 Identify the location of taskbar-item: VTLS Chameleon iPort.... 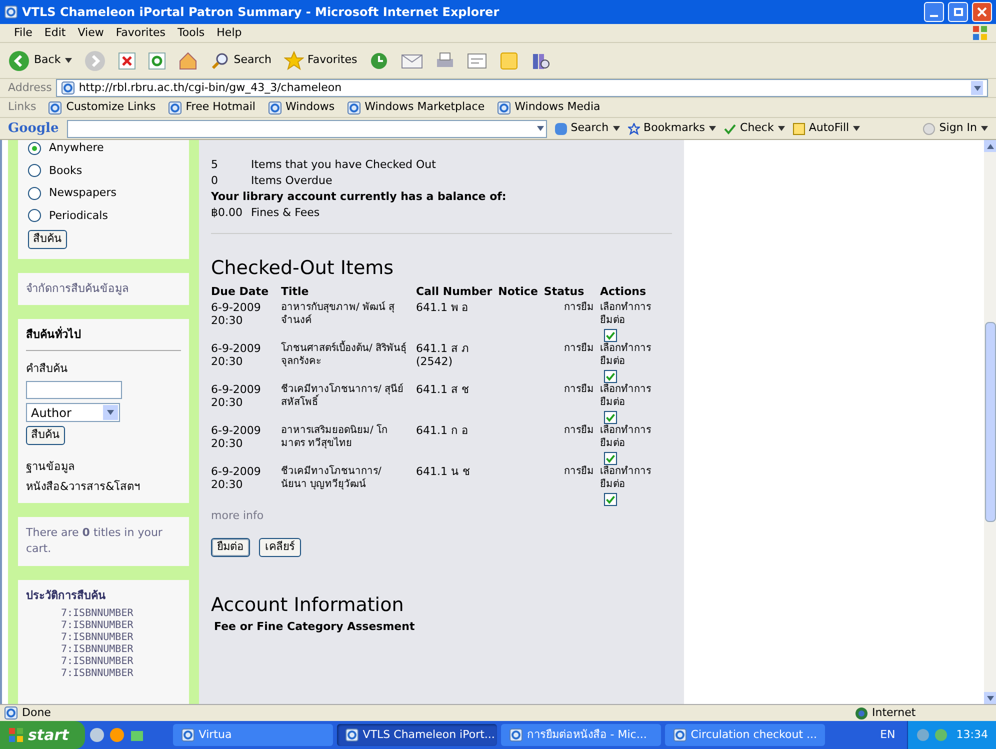
(416, 735).